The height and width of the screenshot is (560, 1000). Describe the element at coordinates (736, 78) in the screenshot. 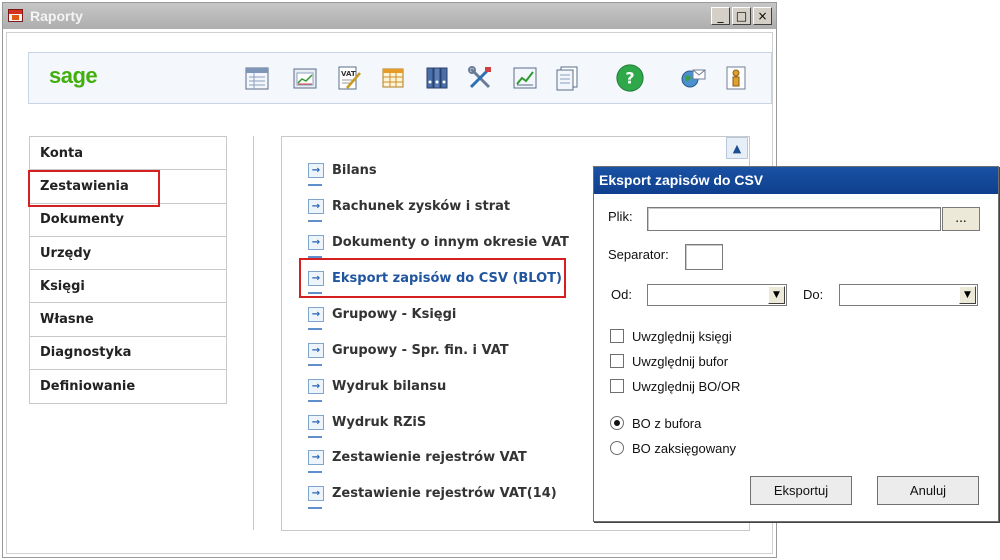

I see `person-info-icon` at that location.